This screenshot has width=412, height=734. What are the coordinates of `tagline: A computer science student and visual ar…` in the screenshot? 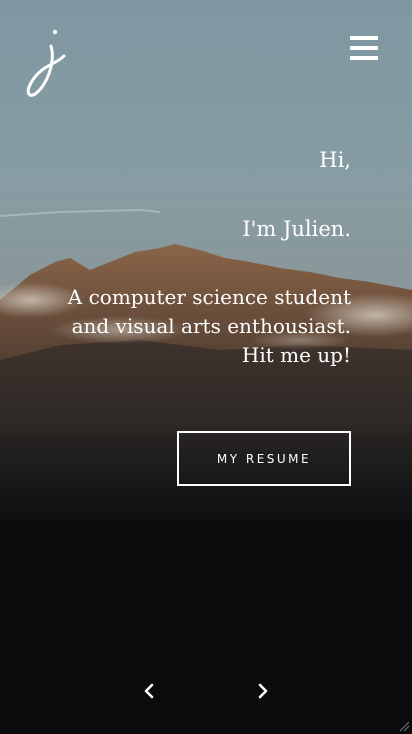 It's located at (186, 326).